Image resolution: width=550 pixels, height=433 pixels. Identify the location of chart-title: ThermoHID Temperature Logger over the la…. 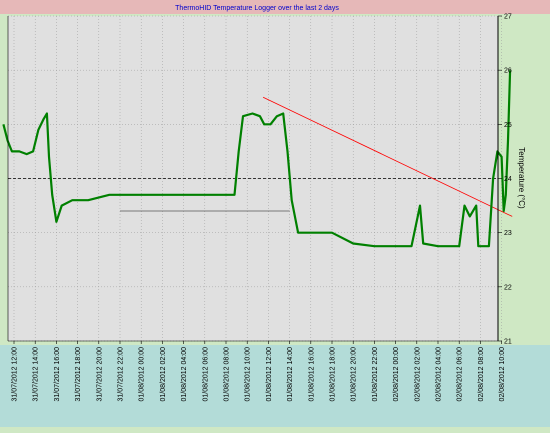
(257, 8).